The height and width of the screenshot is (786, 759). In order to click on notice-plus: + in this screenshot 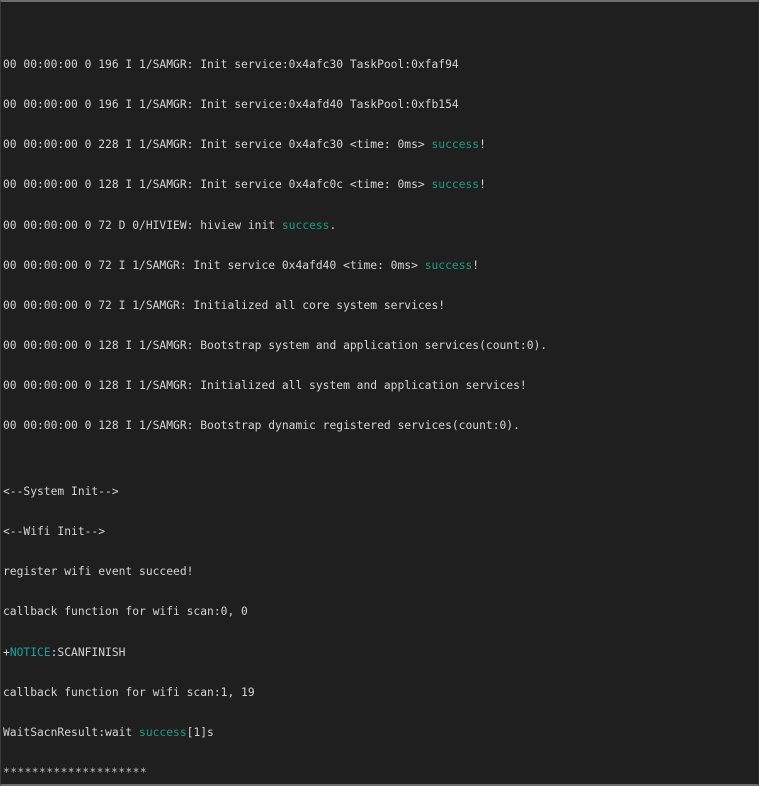, I will do `click(6, 652)`.